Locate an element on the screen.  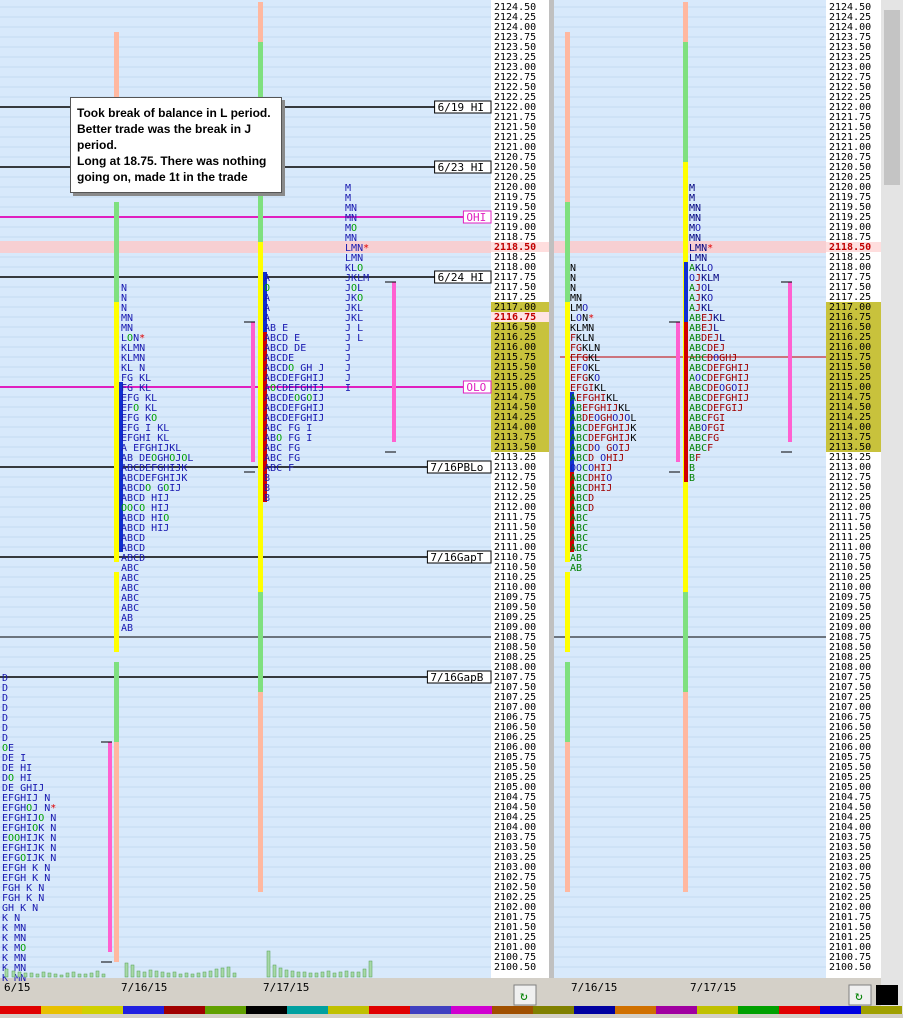
reference-label: OLO is located at coordinates (476, 387).